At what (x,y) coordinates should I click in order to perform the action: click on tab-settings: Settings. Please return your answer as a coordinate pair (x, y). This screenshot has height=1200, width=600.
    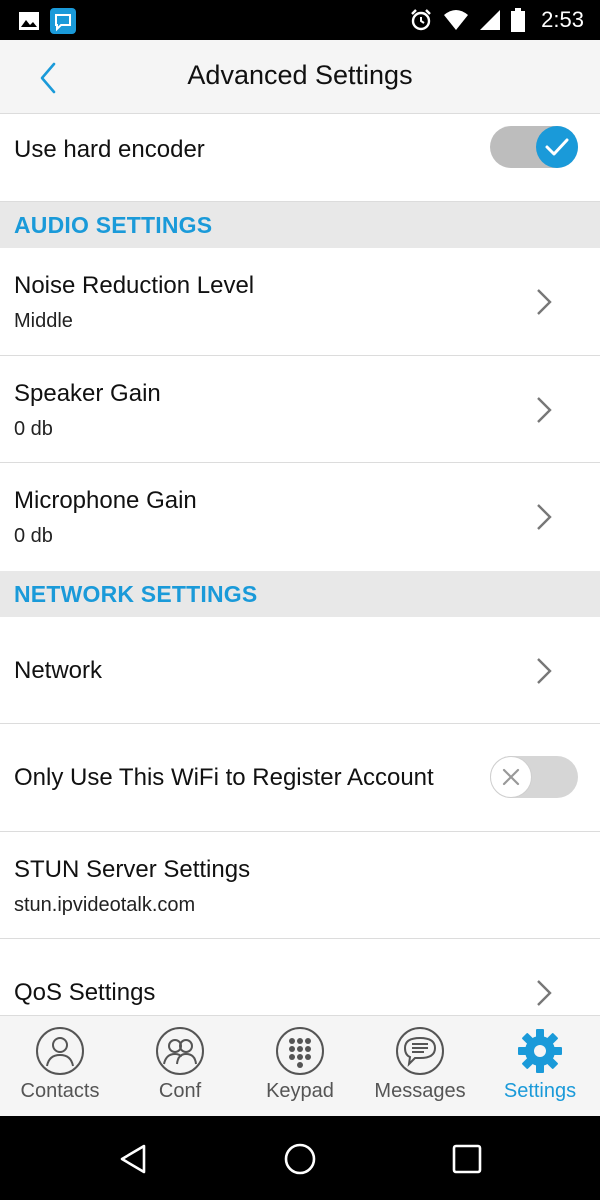
    Looking at the image, I should click on (540, 1066).